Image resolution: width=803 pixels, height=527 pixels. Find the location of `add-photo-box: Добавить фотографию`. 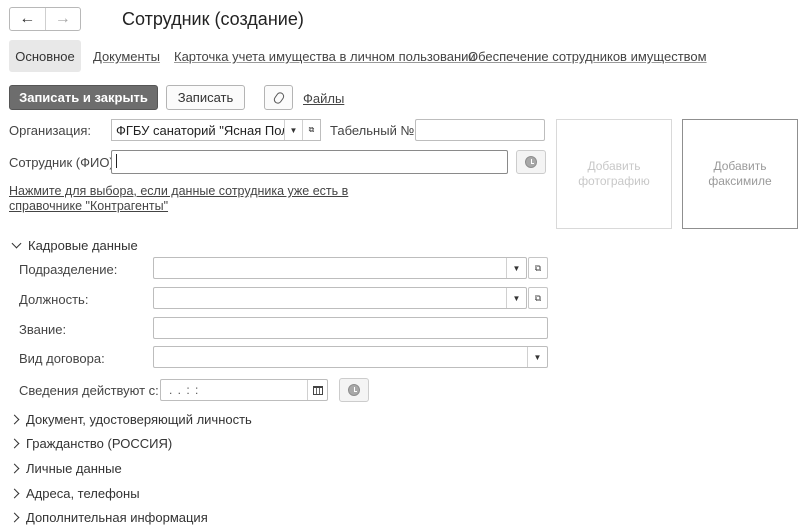

add-photo-box: Добавить фотографию is located at coordinates (614, 174).